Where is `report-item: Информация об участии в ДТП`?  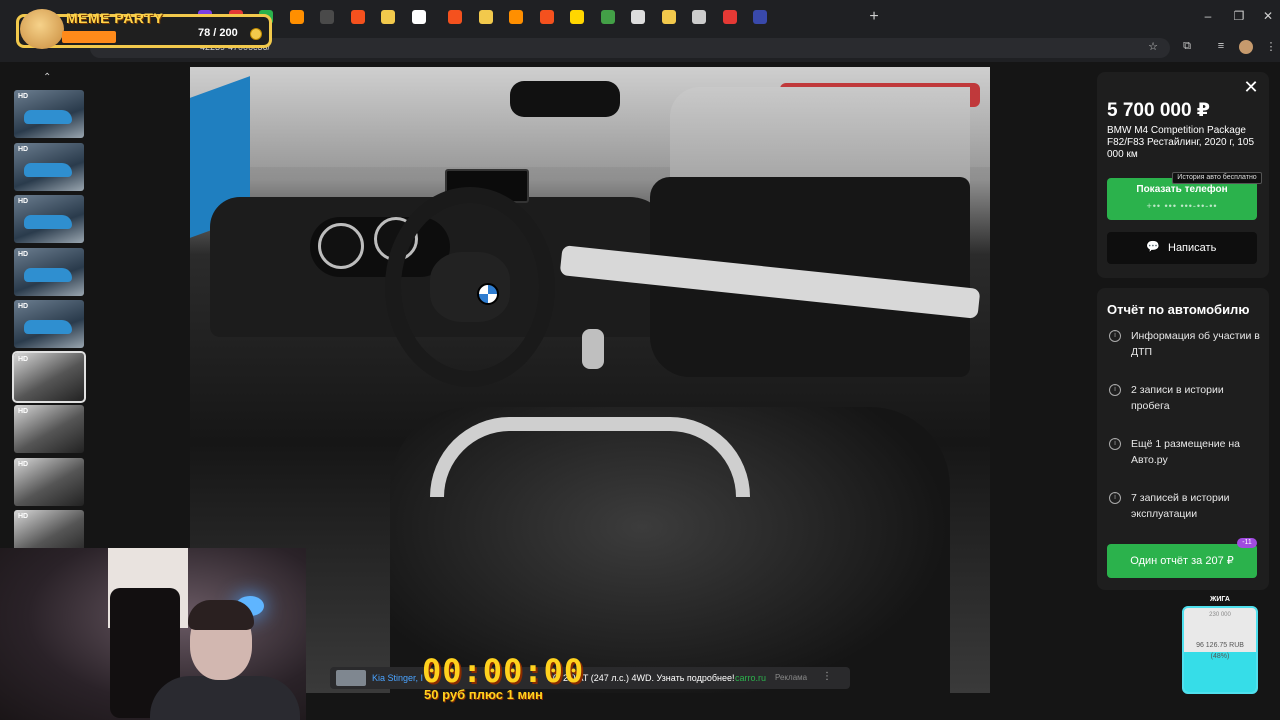
report-item: Информация об участии в ДТП is located at coordinates (1196, 344).